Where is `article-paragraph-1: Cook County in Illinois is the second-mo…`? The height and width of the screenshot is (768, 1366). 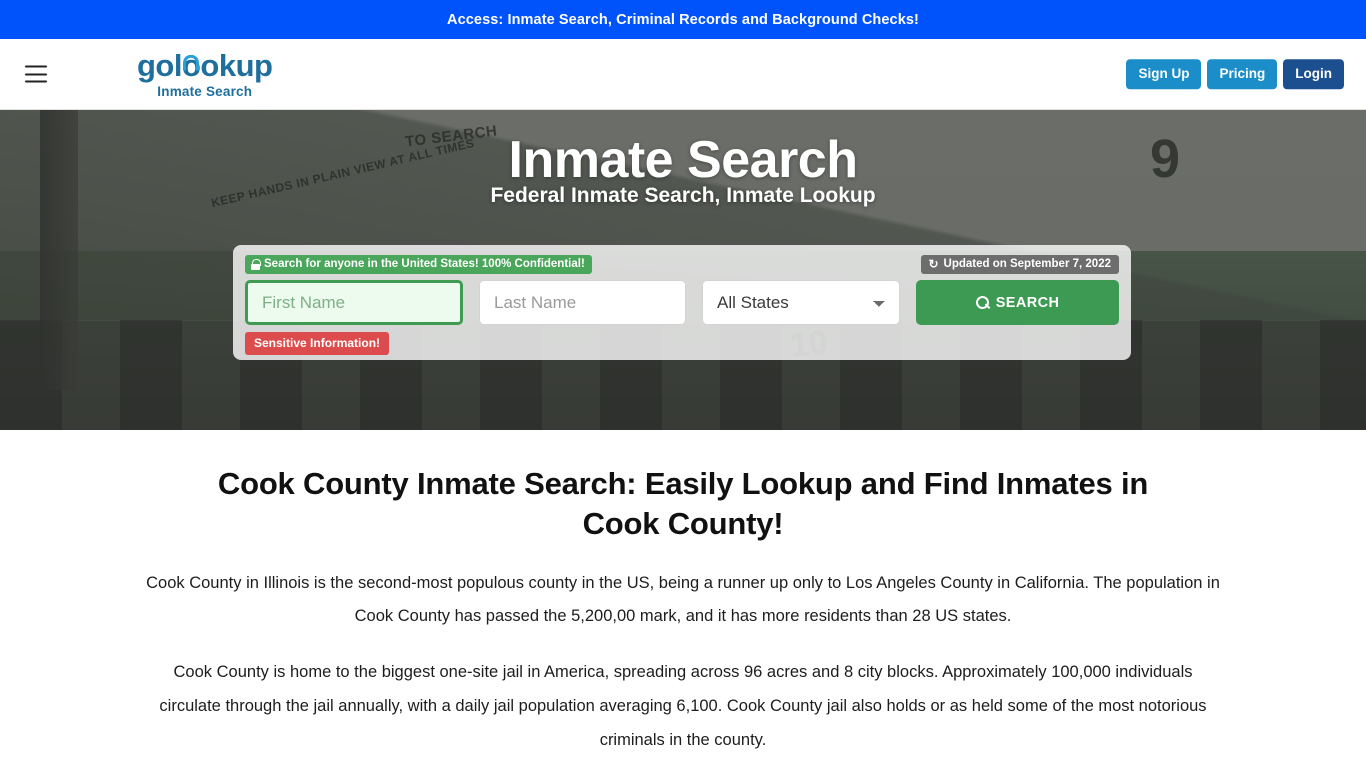
article-paragraph-1: Cook County in Illinois is the second-mo… is located at coordinates (683, 599).